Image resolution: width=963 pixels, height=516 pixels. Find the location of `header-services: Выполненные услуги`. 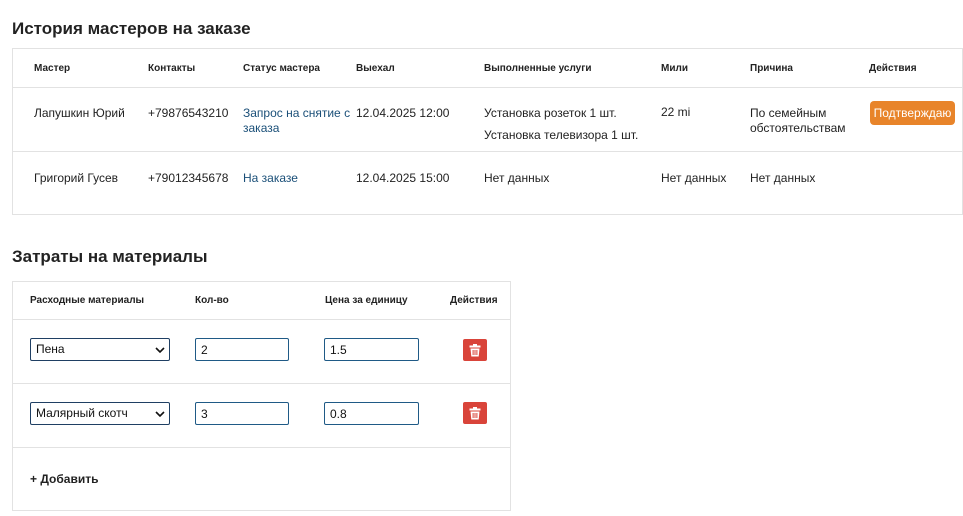

header-services: Выполненные услуги is located at coordinates (538, 68).